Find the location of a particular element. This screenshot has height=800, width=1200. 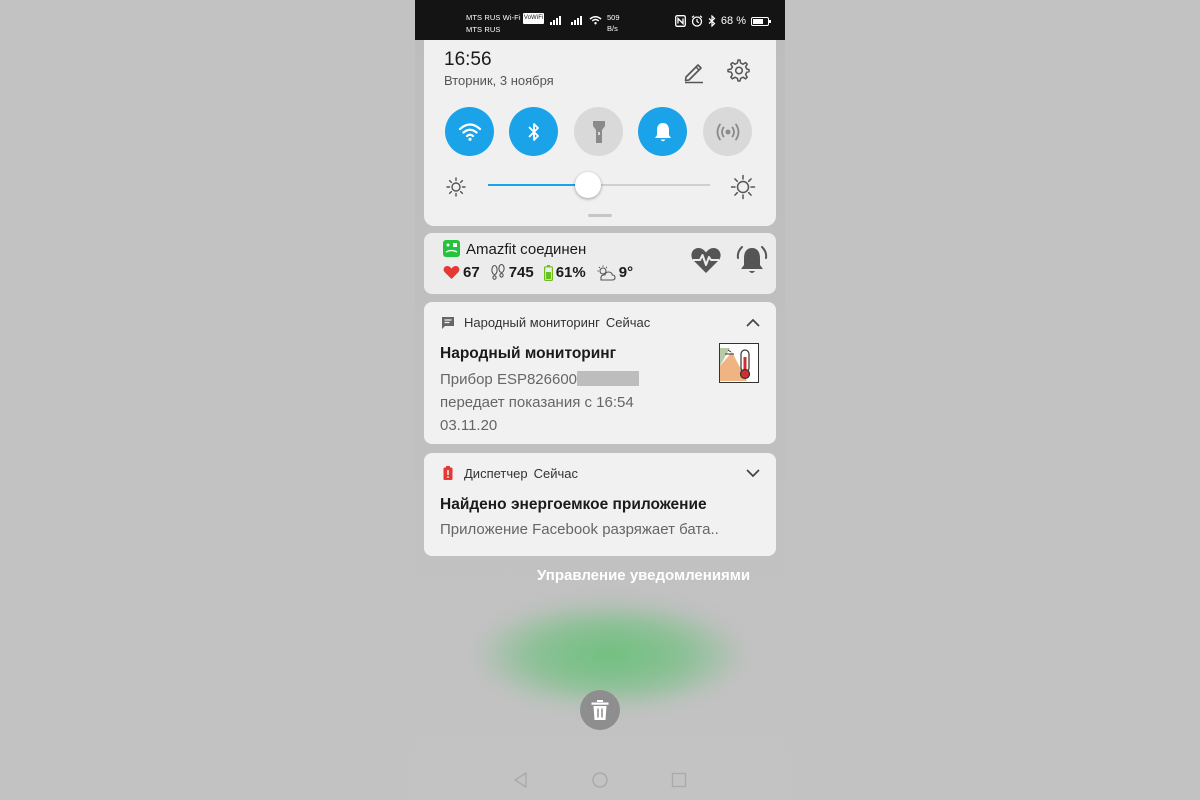

hotspot-tile is located at coordinates (727, 131).